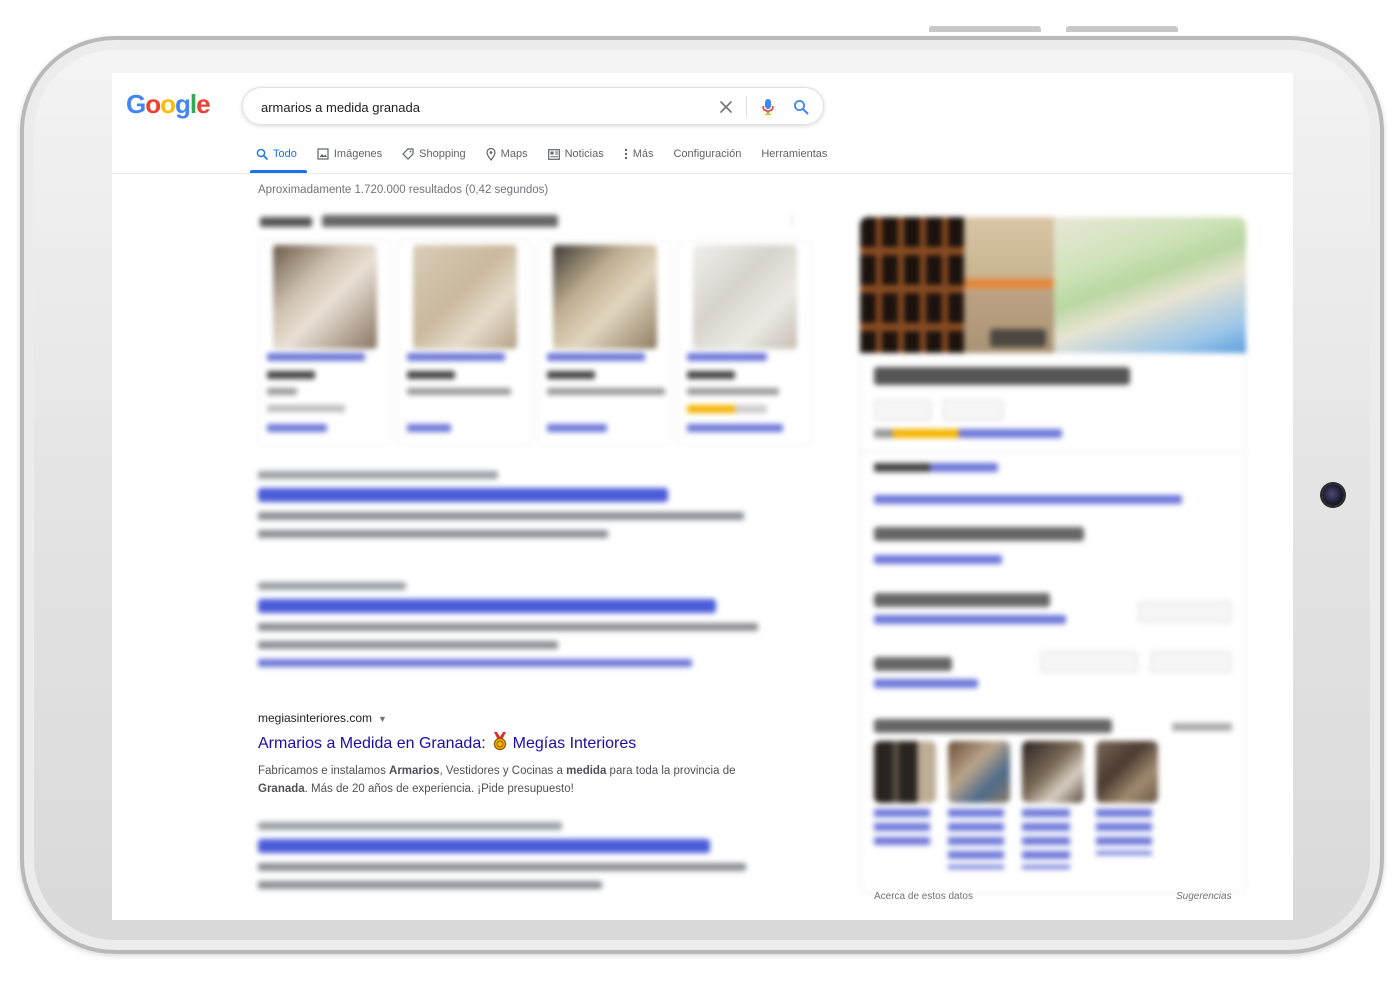 This screenshot has width=1400, height=1003. I want to click on tablet-camera, so click(1333, 495).